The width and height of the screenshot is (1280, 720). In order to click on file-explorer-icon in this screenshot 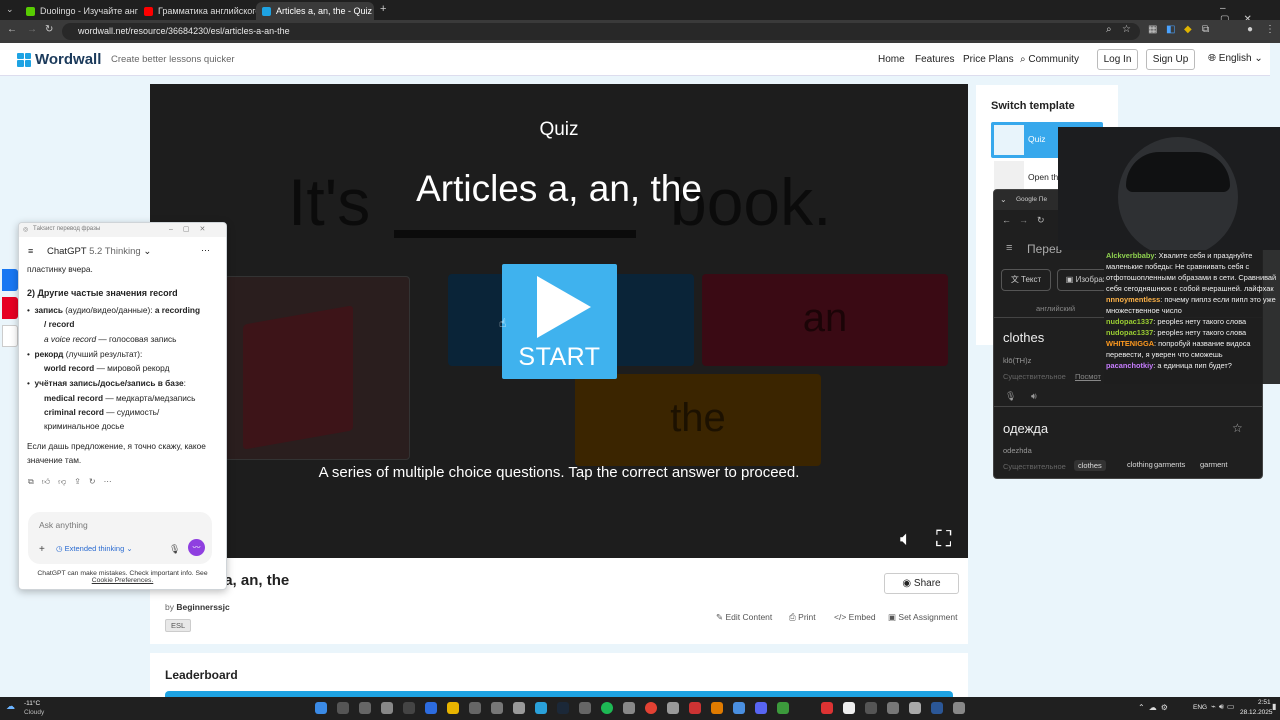, I will do `click(453, 708)`.